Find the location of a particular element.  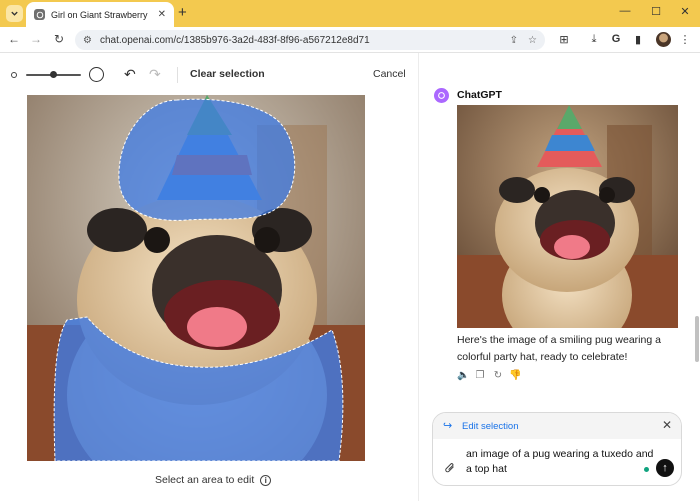

brush-small-icon is located at coordinates (14, 75).